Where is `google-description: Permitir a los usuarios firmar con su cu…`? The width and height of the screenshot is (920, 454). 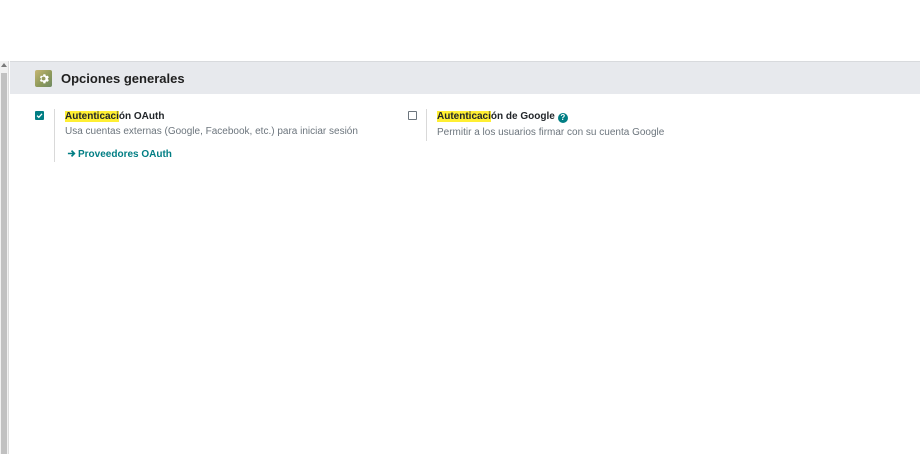
google-description: Permitir a los usuarios firmar con su cu… is located at coordinates (551, 132).